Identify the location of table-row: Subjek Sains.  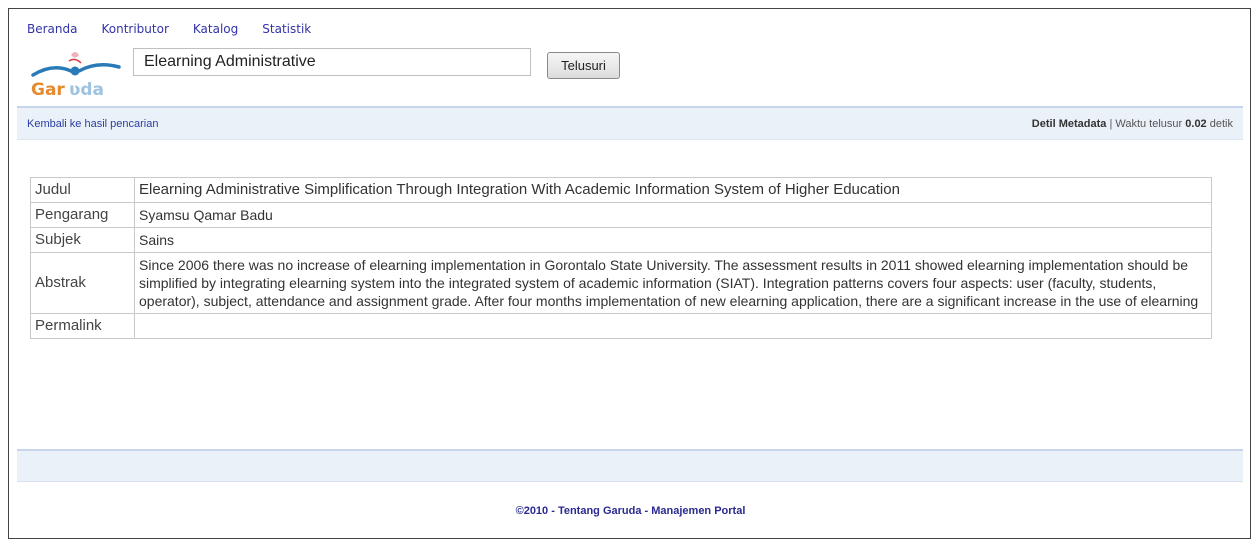
(621, 240).